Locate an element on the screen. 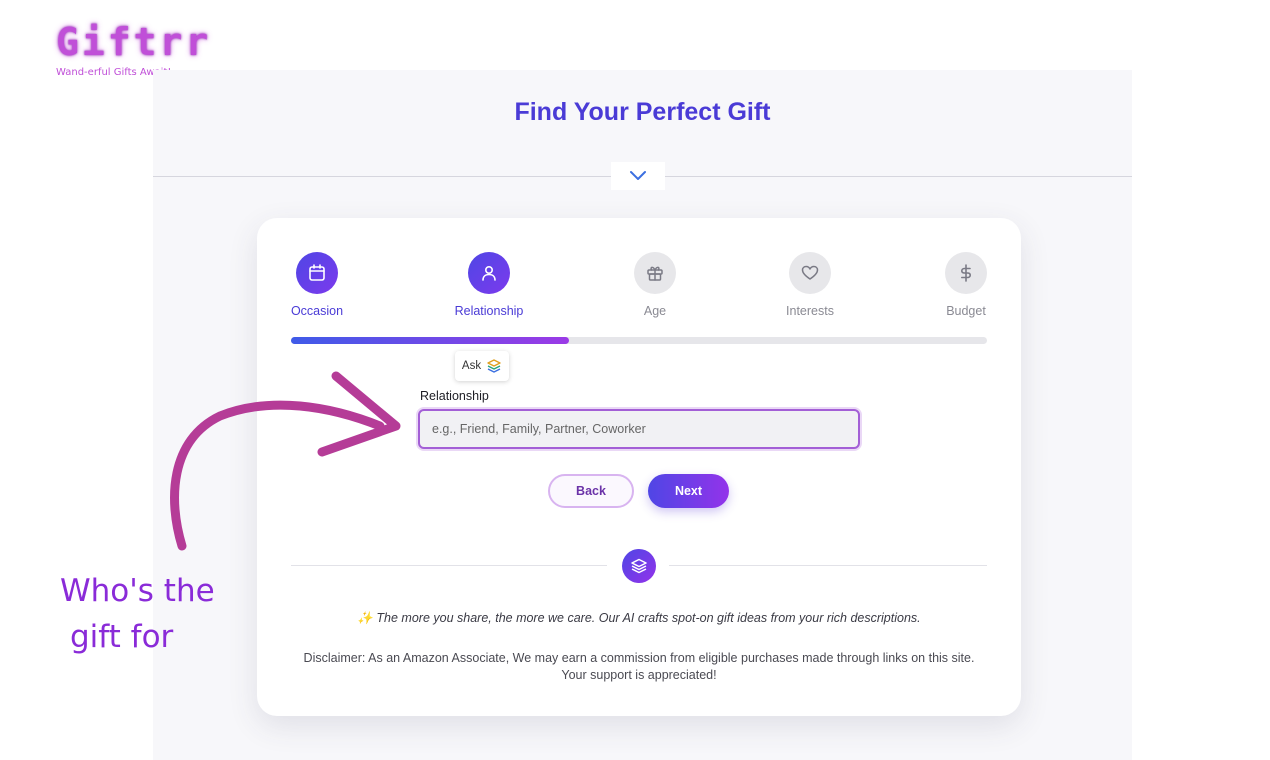 The image size is (1270, 760). step-budget: Budget is located at coordinates (966, 285).